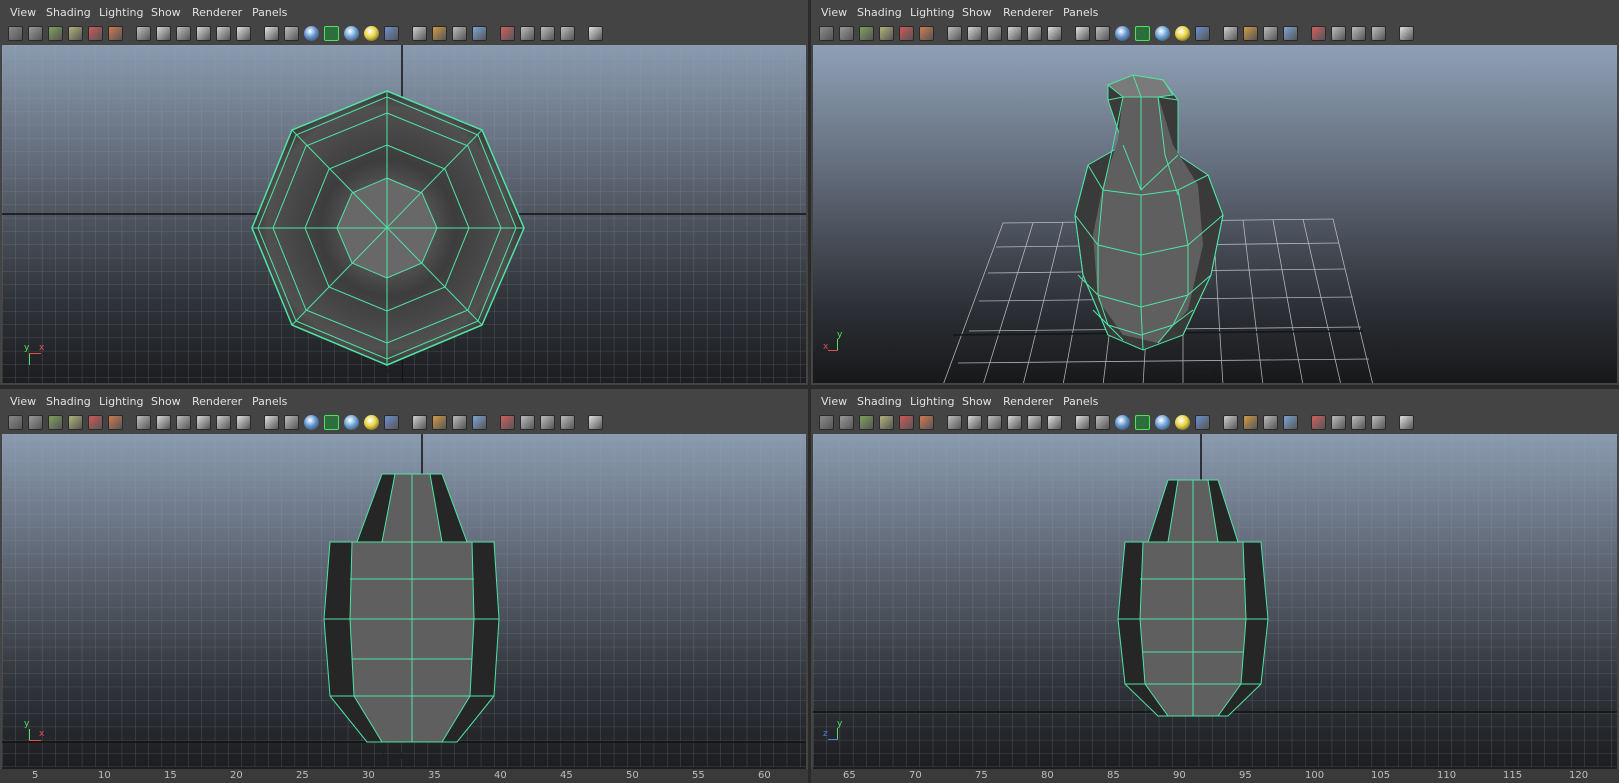  What do you see at coordinates (419, 422) in the screenshot?
I see `screen-space-ao-icon` at bounding box center [419, 422].